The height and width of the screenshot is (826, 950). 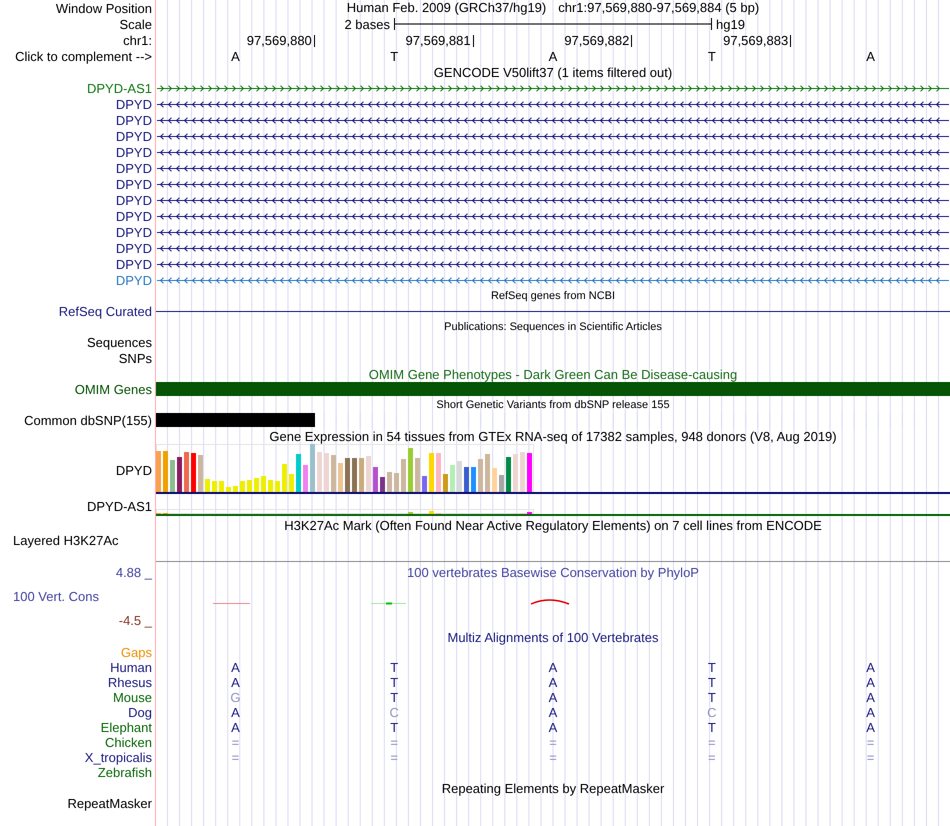 What do you see at coordinates (135, 620) in the screenshot?
I see `axis-label: -4.5 _` at bounding box center [135, 620].